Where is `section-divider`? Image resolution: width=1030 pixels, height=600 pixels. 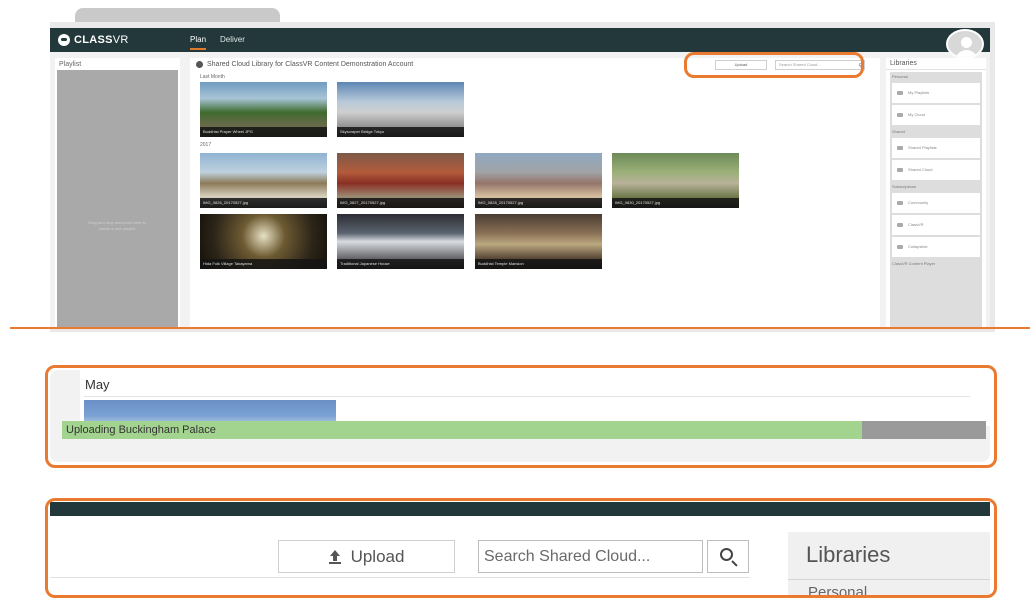 section-divider is located at coordinates (520, 328).